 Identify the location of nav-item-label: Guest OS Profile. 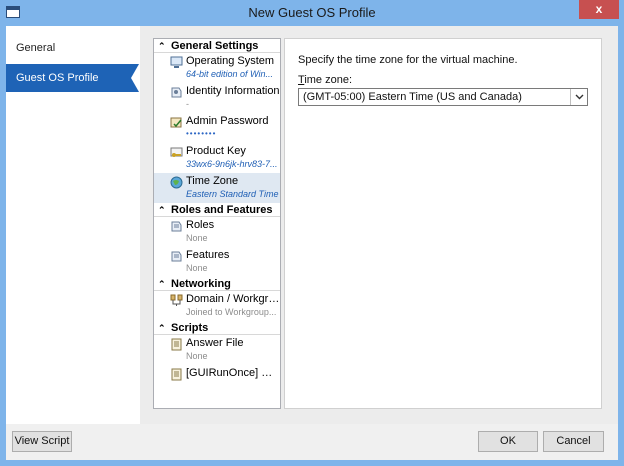
(57, 78).